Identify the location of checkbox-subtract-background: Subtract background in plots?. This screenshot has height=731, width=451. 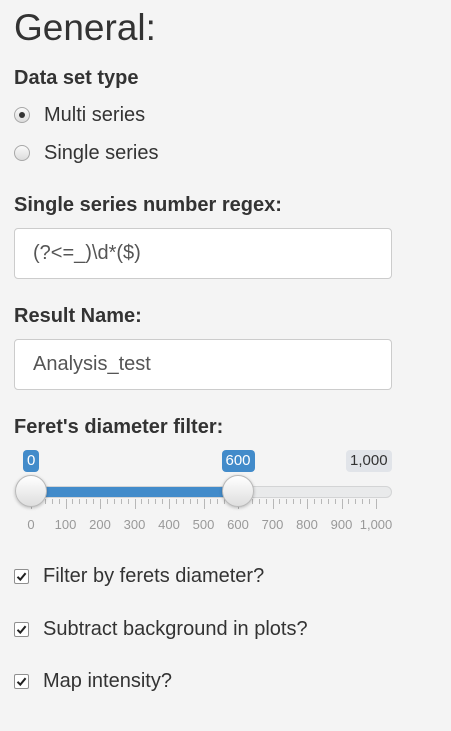
(161, 629).